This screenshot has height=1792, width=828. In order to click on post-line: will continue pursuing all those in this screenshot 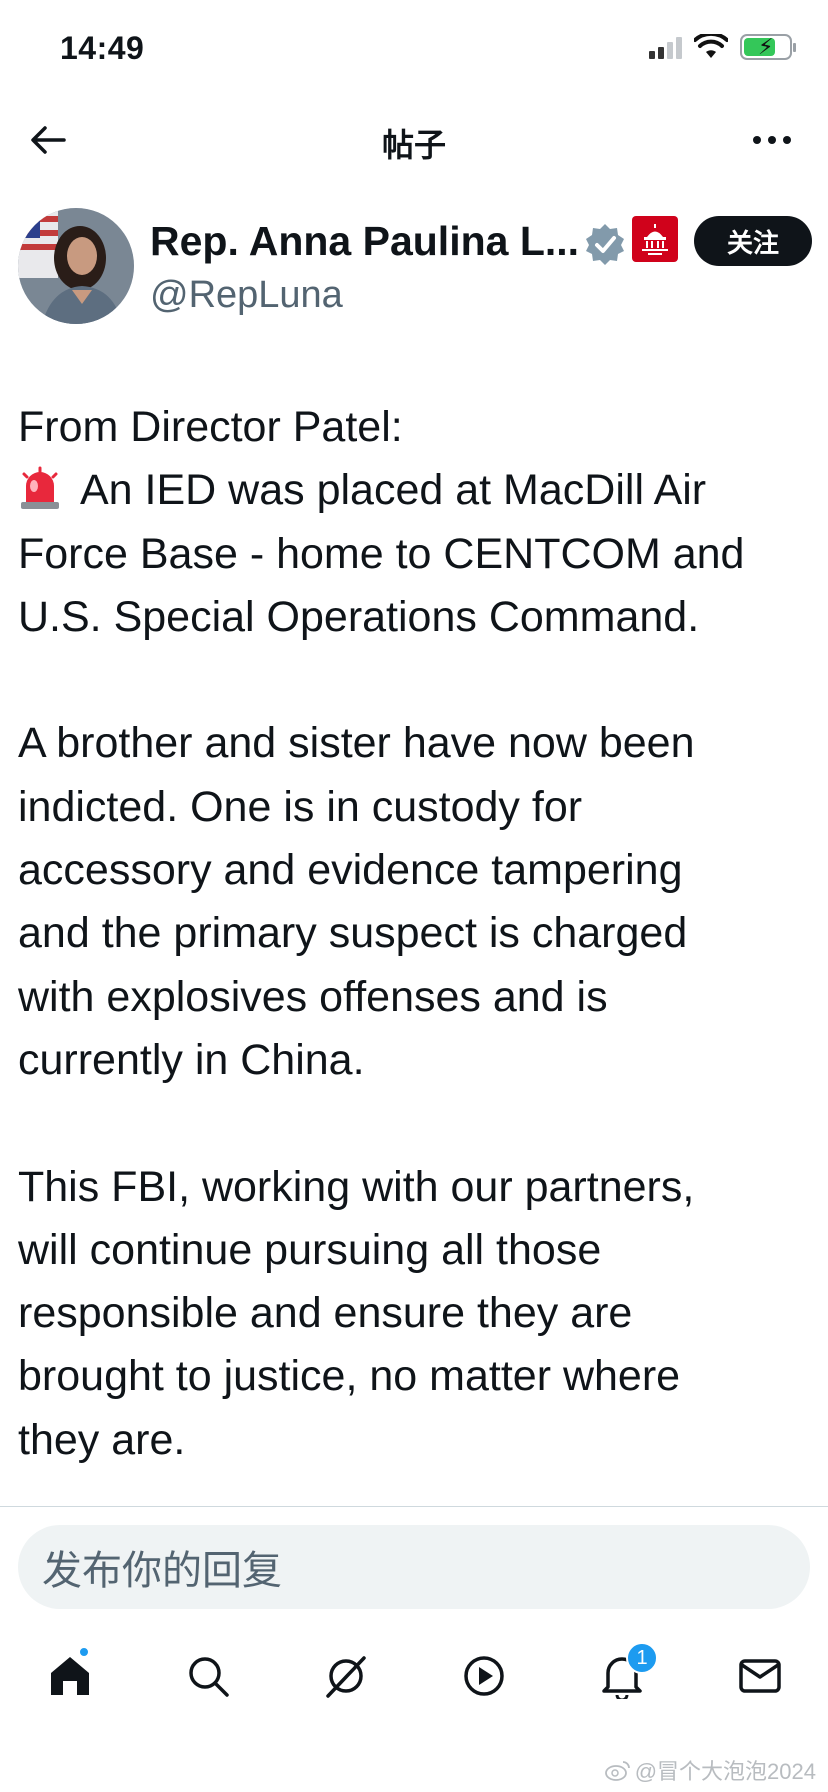, I will do `click(310, 1249)`.